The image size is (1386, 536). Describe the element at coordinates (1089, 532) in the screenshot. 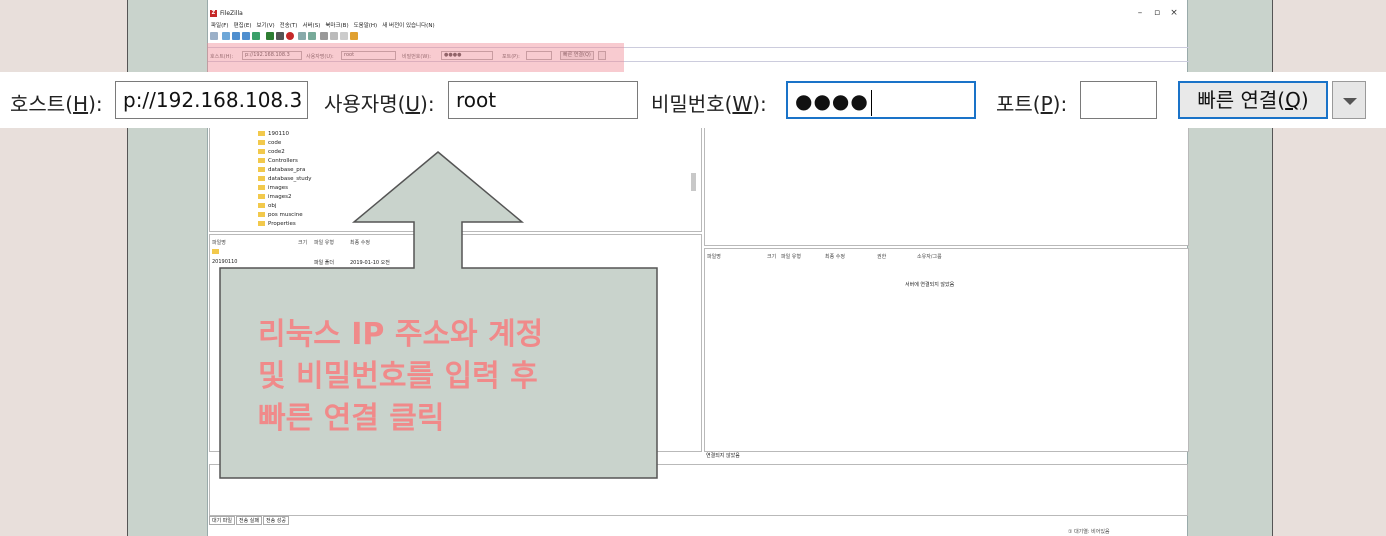

I see `queue-status: ① 대기열: 비어있음` at that location.